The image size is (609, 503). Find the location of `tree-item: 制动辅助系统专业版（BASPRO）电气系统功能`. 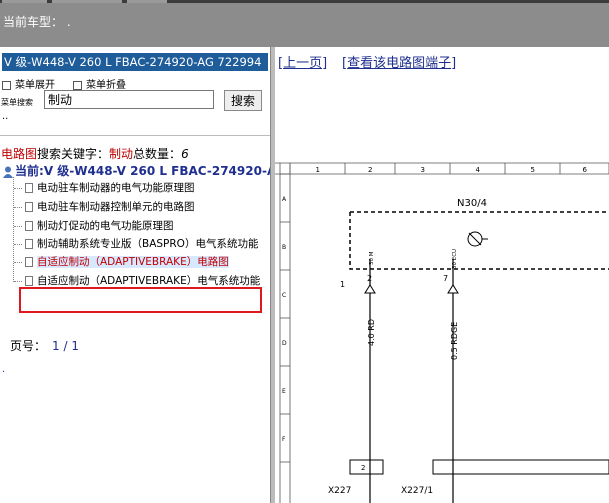

tree-item: 制动辅助系统专业版（BASPRO）电气系统功能 is located at coordinates (141, 245).